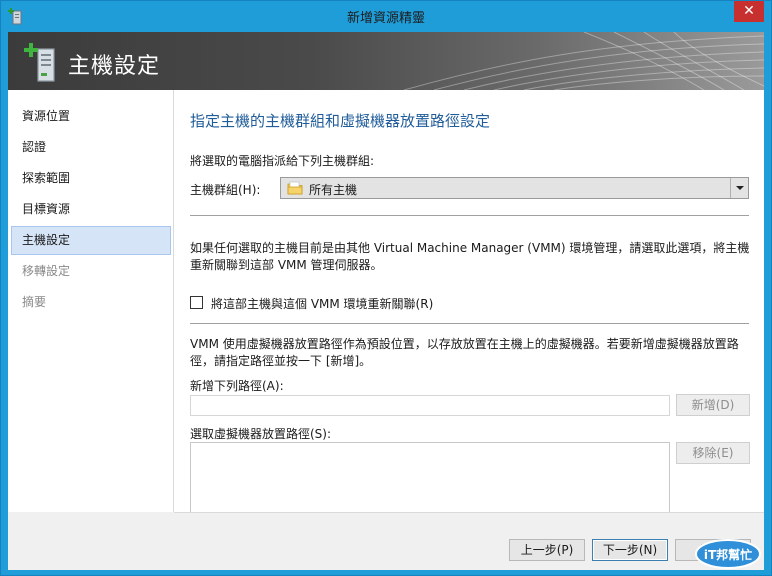 This screenshot has width=772, height=576. I want to click on title-bar: 新增資源精靈 ✕, so click(386, 16).